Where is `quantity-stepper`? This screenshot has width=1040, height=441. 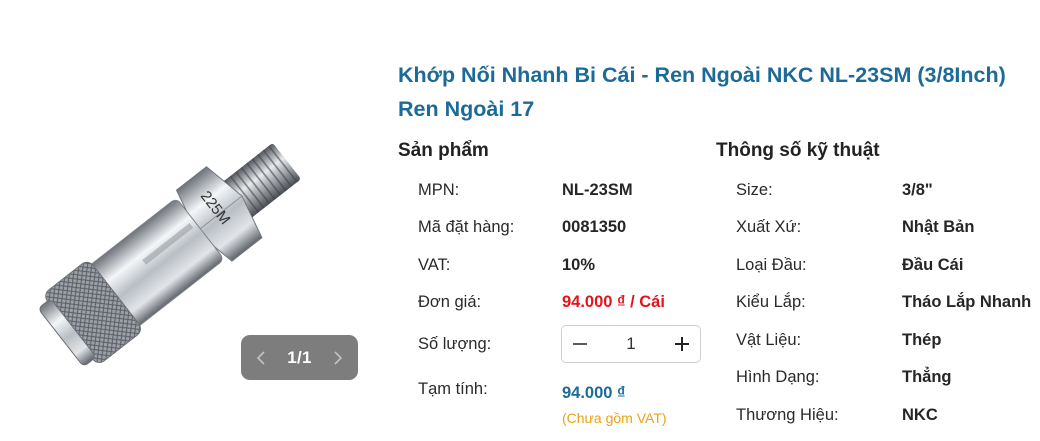 quantity-stepper is located at coordinates (631, 344).